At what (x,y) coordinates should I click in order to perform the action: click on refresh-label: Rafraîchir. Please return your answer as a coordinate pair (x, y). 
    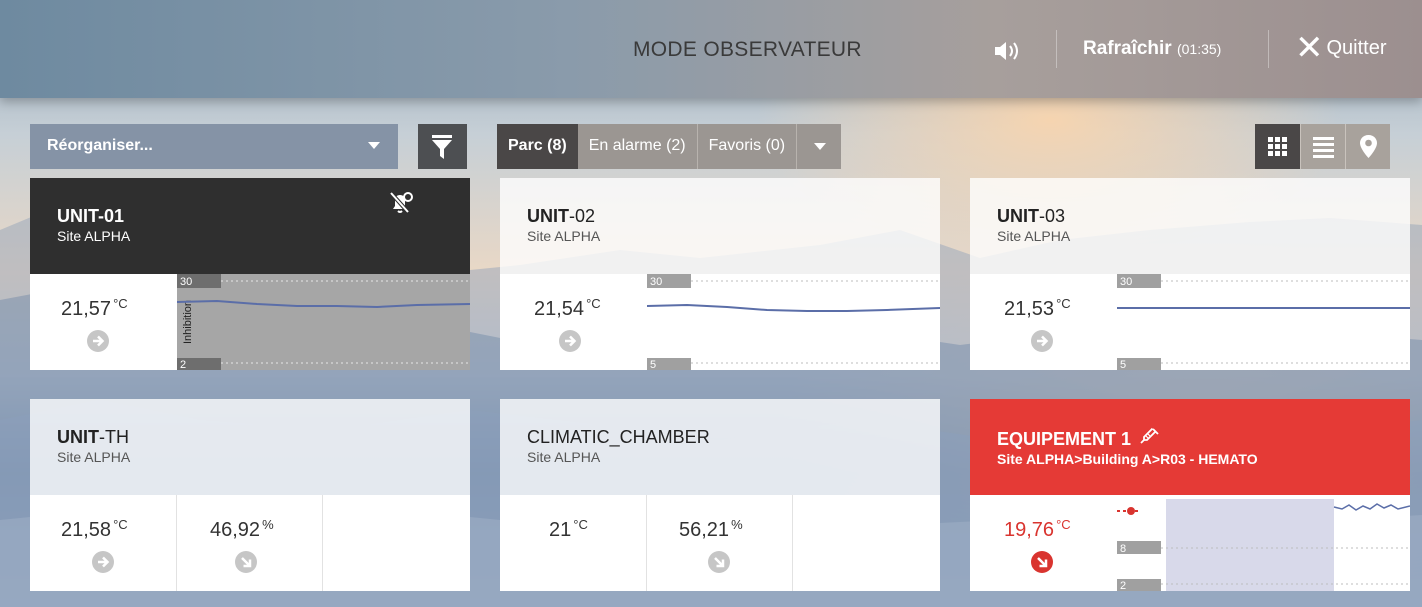
    Looking at the image, I should click on (1127, 48).